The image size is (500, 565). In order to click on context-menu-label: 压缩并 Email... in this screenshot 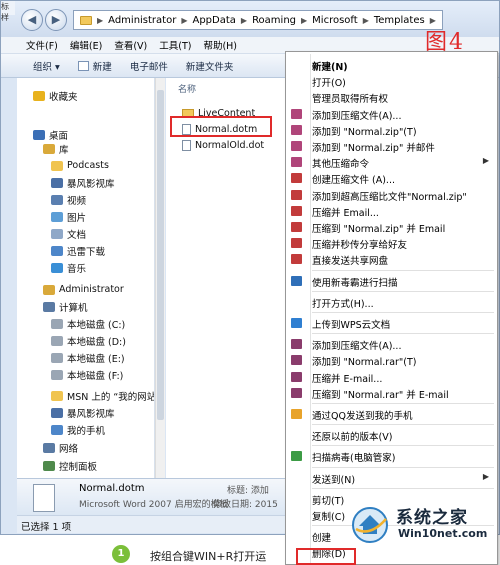, I will do `click(345, 213)`.